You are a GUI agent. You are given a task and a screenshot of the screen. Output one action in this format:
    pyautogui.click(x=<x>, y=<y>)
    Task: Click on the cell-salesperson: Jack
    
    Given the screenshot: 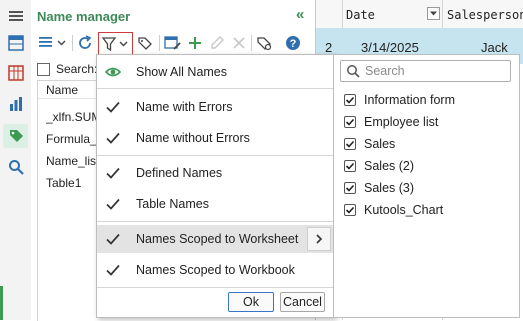 What is the action you would take?
    pyautogui.click(x=494, y=47)
    